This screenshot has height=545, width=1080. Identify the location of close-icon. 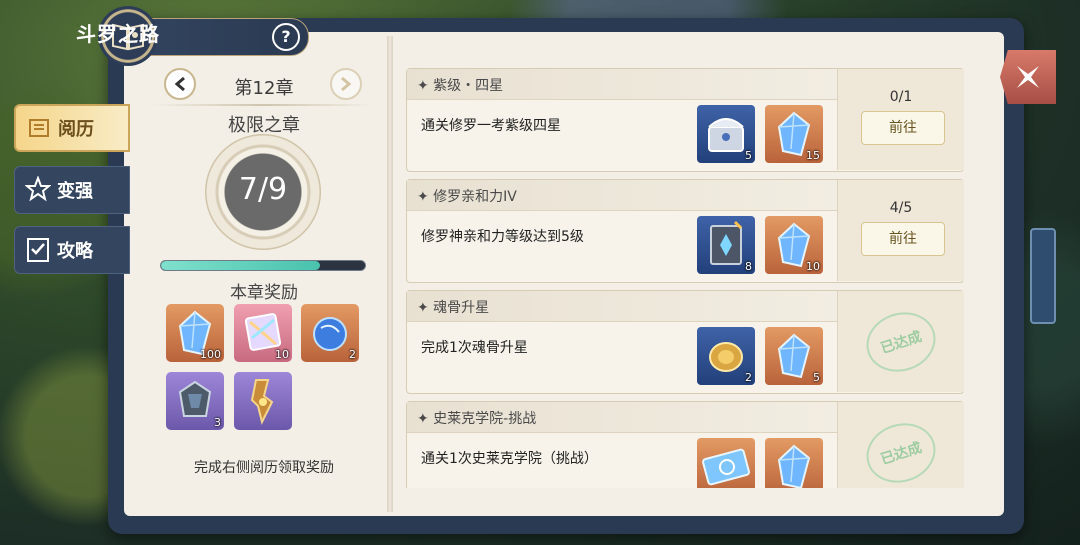
(1028, 77).